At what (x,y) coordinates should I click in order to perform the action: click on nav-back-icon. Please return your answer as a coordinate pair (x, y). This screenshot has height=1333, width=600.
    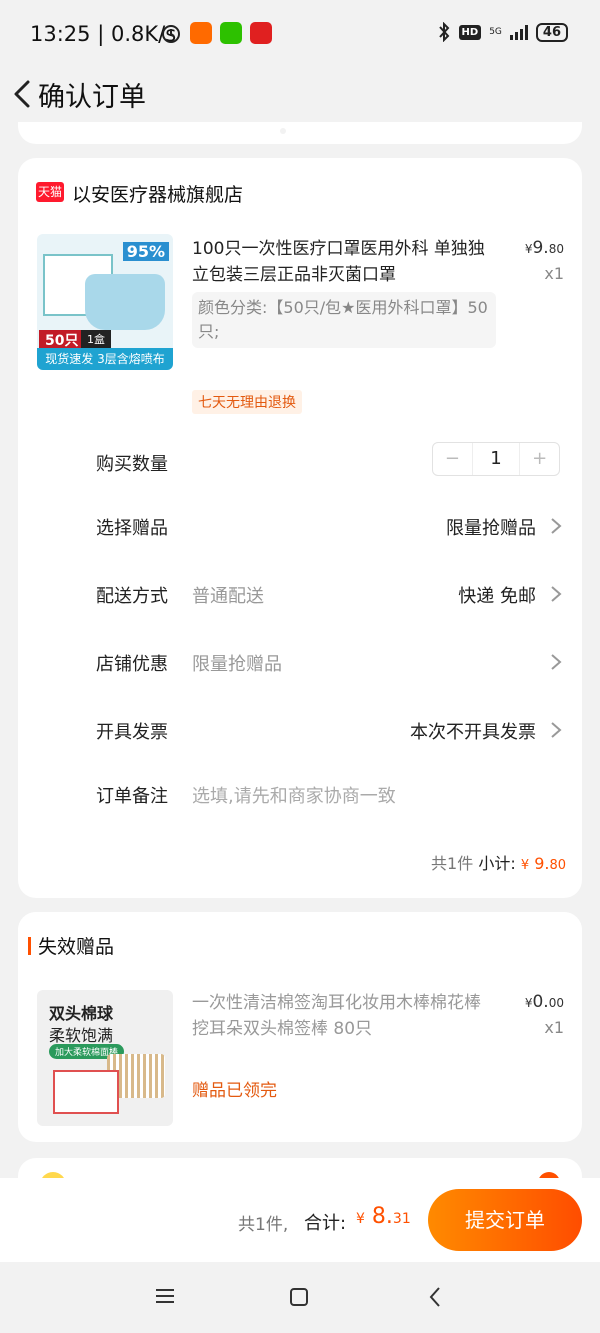
    Looking at the image, I should click on (435, 1297).